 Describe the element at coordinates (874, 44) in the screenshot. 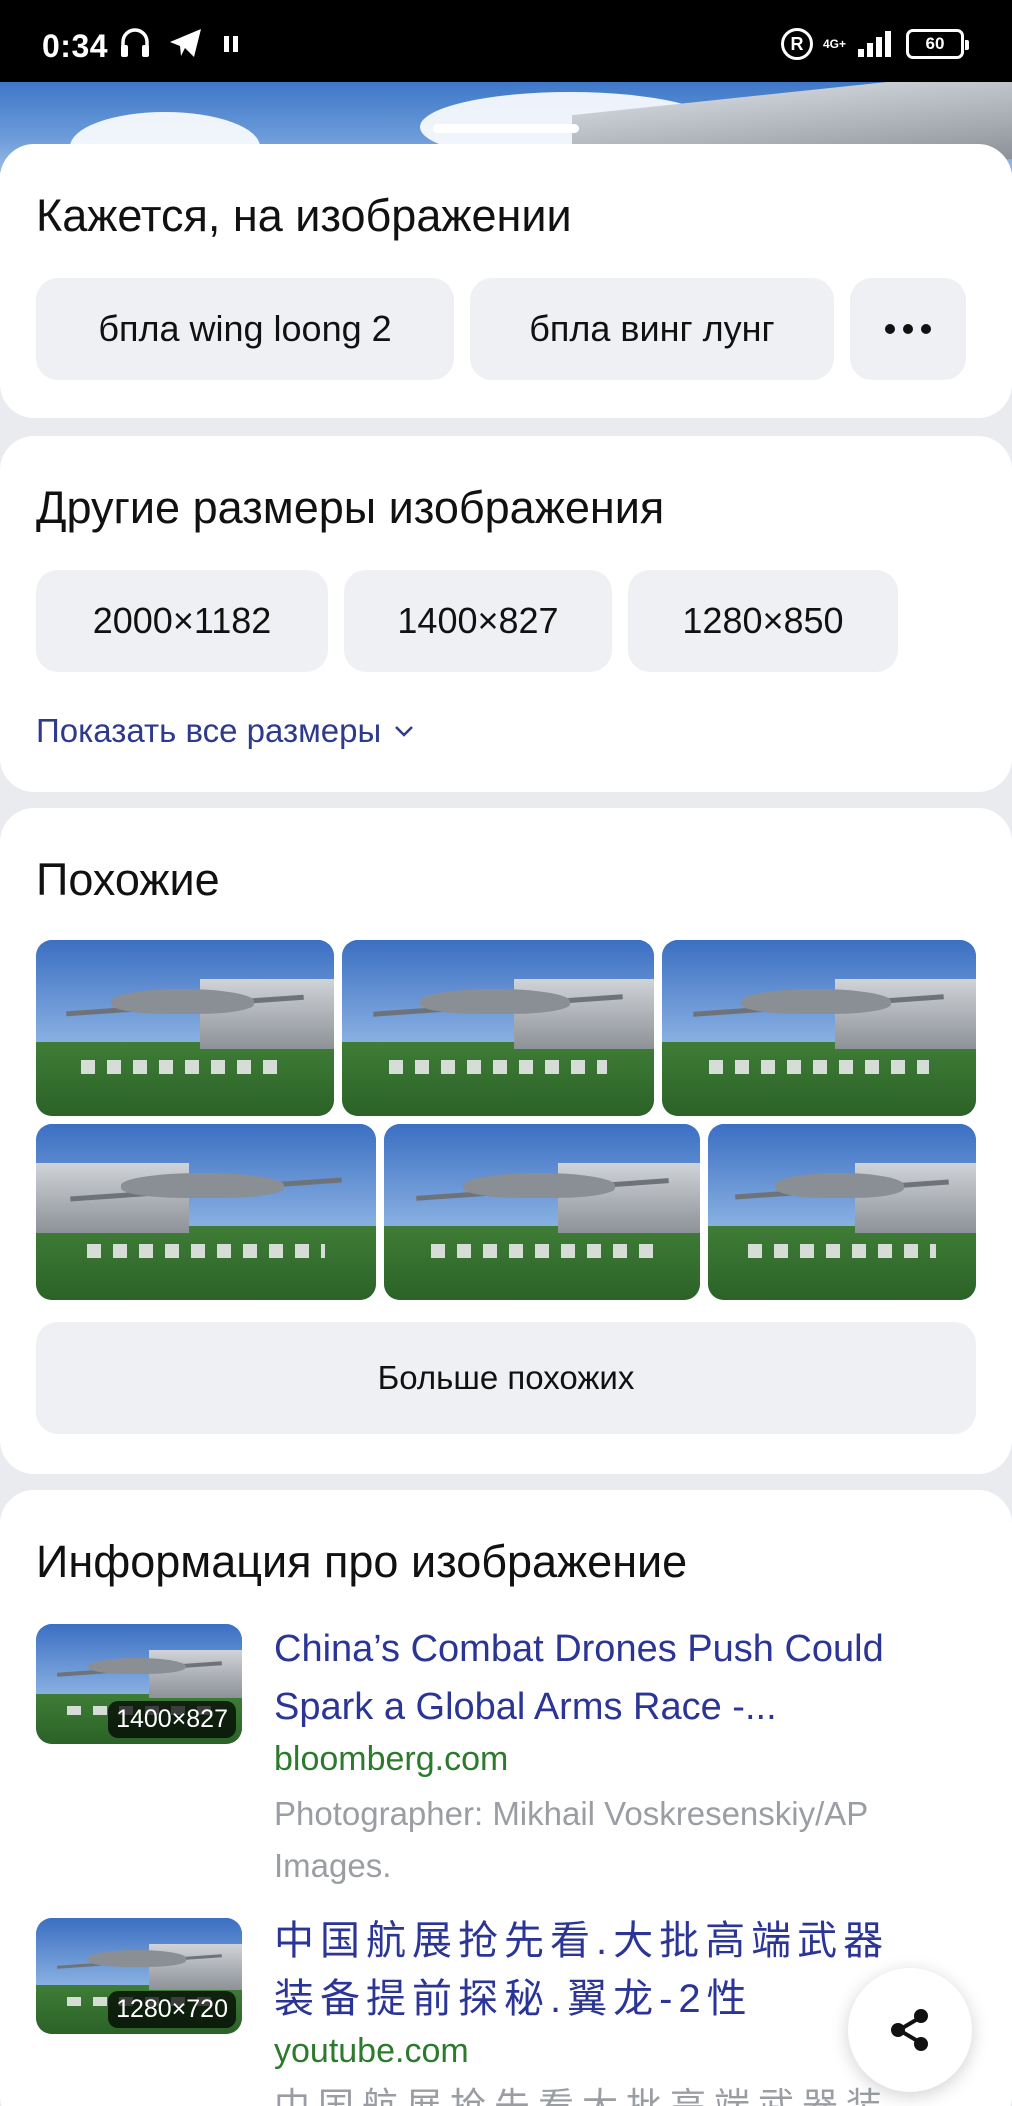

I see `signal-icon` at that location.